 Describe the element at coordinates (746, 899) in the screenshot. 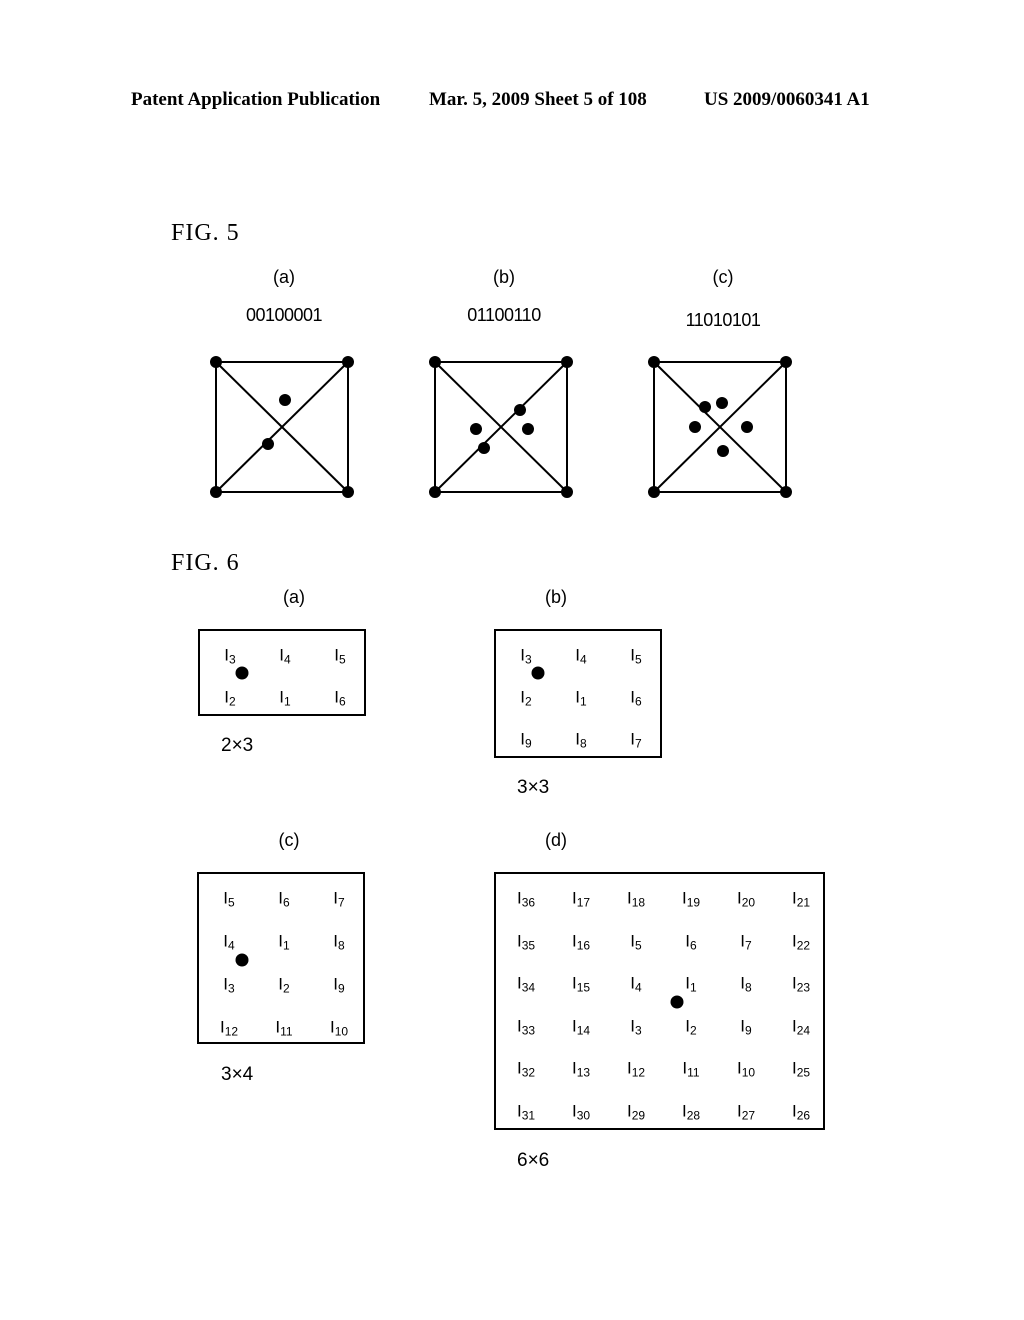

I see `grid-cell-label: I20` at that location.